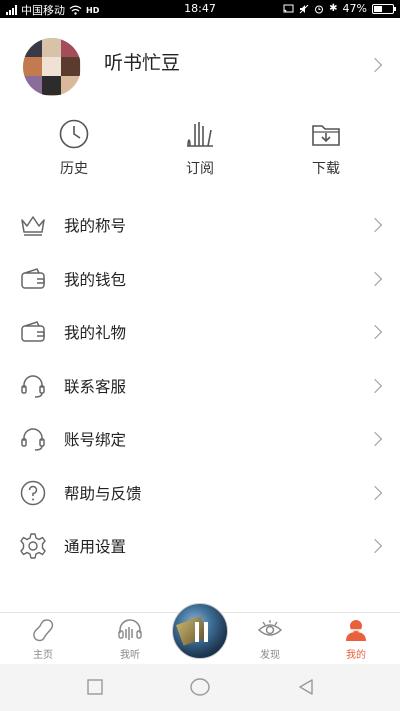 Image resolution: width=400 pixels, height=711 pixels. Describe the element at coordinates (33, 331) in the screenshot. I see `gift-wallet-icon` at that location.